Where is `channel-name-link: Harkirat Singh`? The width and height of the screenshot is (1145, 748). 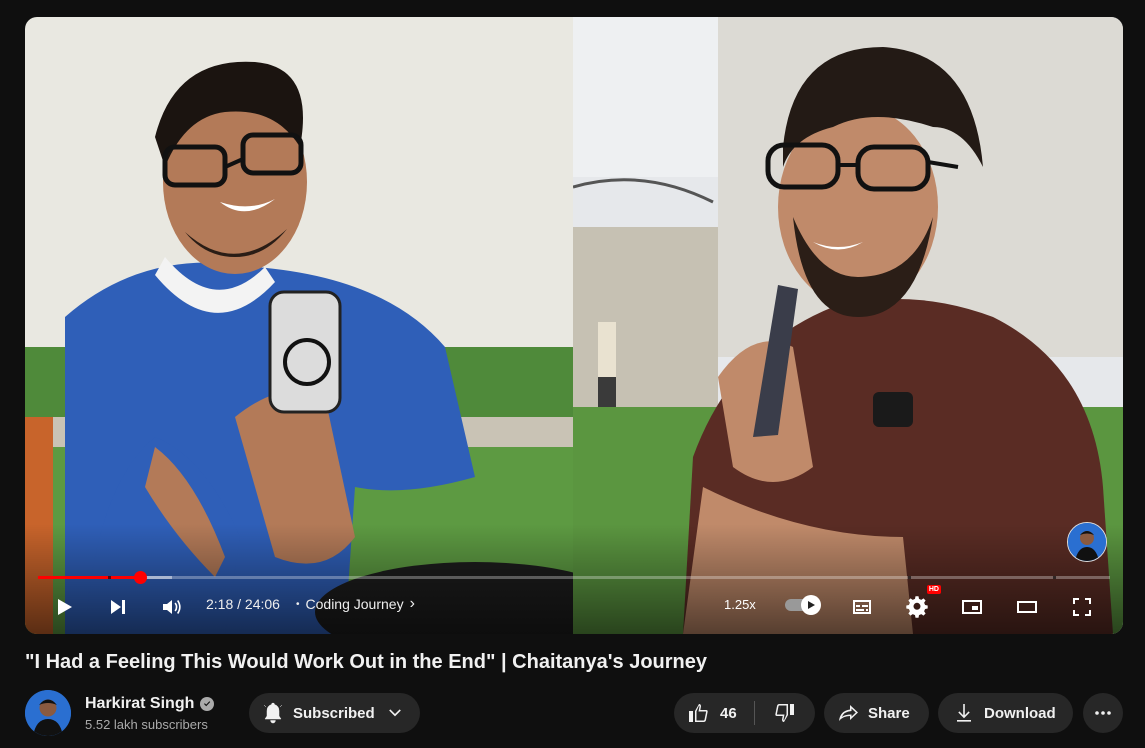
channel-name-link: Harkirat Singh is located at coordinates (150, 703).